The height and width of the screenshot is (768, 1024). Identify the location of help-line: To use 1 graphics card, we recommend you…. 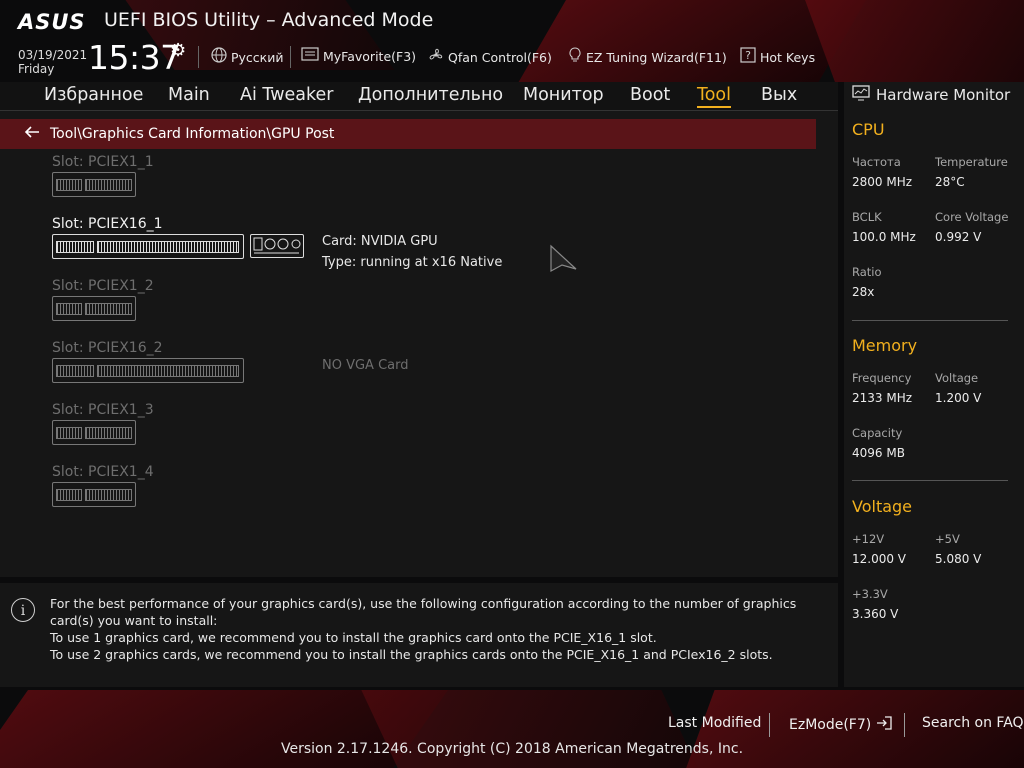
(353, 637).